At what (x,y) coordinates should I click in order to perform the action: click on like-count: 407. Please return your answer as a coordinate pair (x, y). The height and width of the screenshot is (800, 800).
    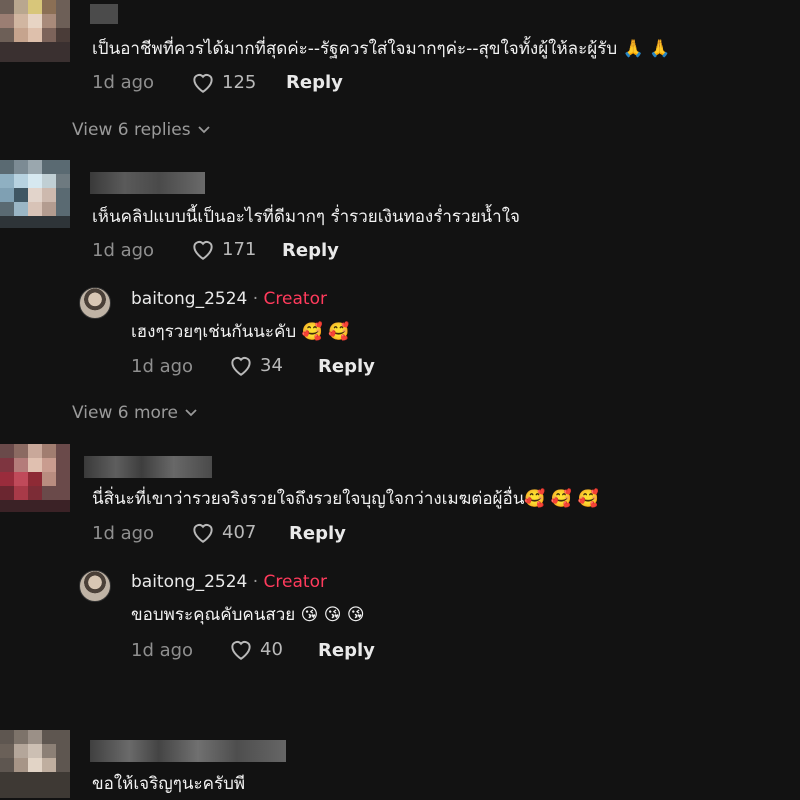
    Looking at the image, I should click on (239, 532).